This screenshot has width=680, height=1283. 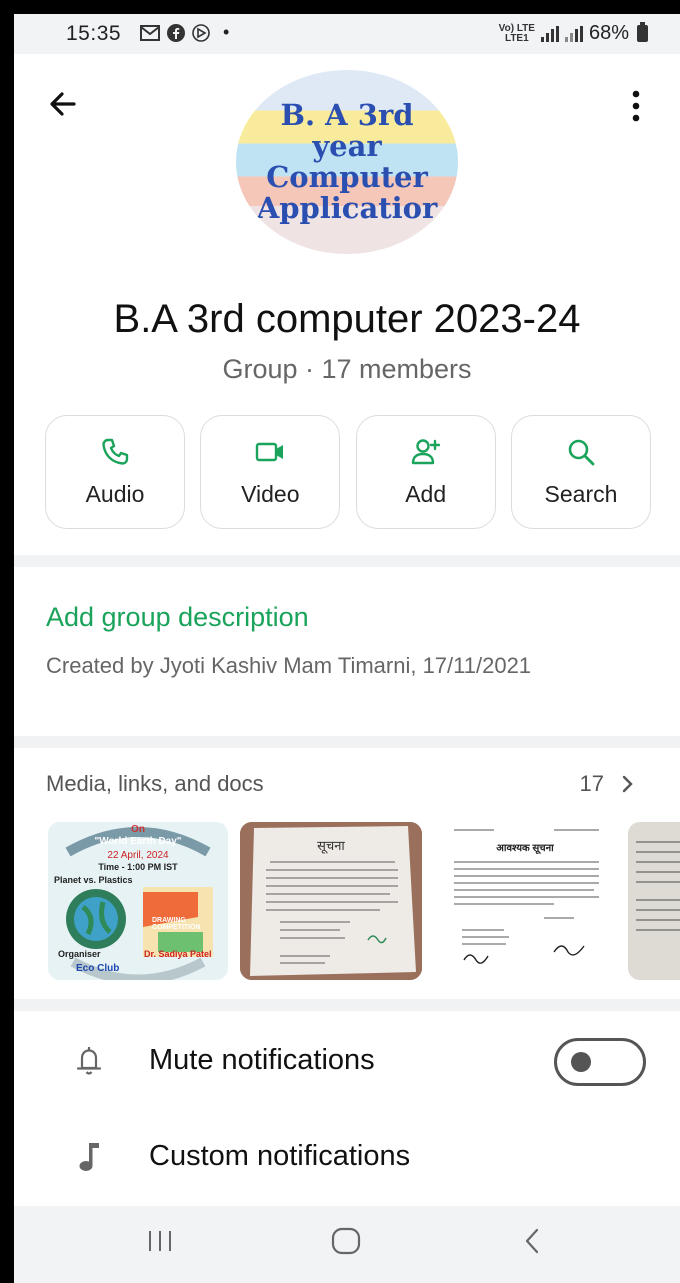 I want to click on home-icon, so click(x=346, y=1241).